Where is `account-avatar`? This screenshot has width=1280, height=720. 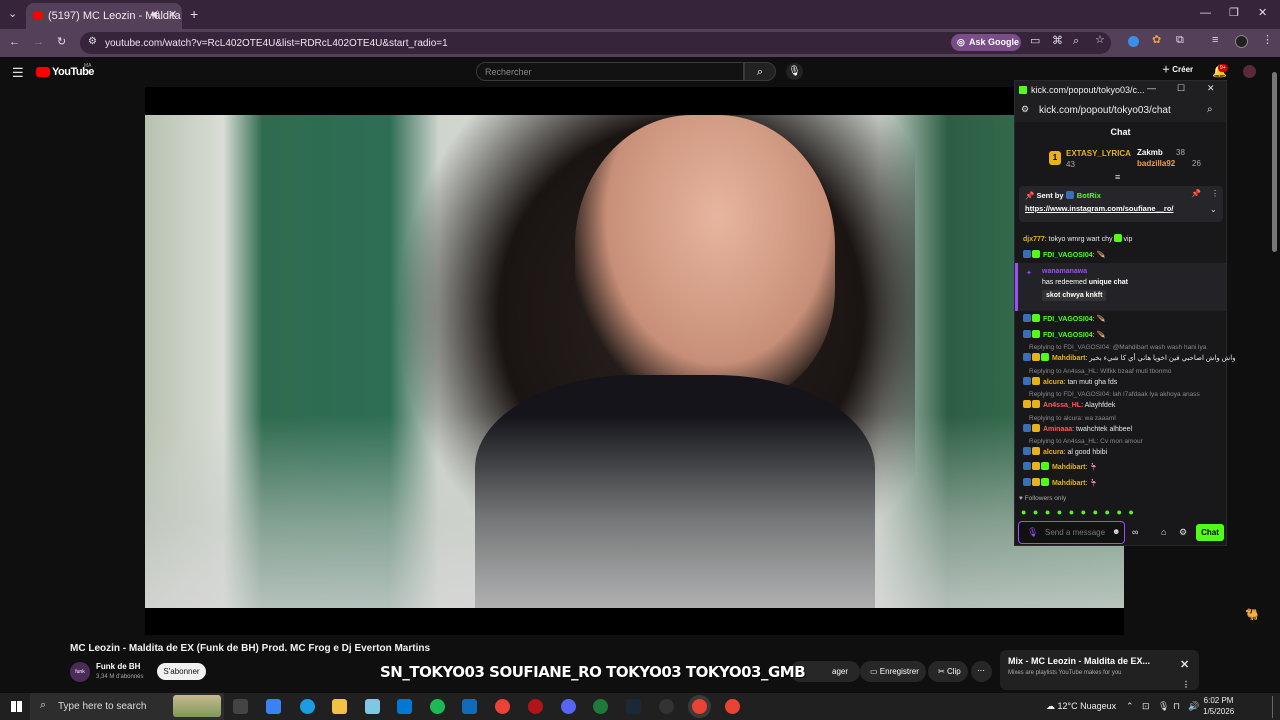 account-avatar is located at coordinates (1249, 71).